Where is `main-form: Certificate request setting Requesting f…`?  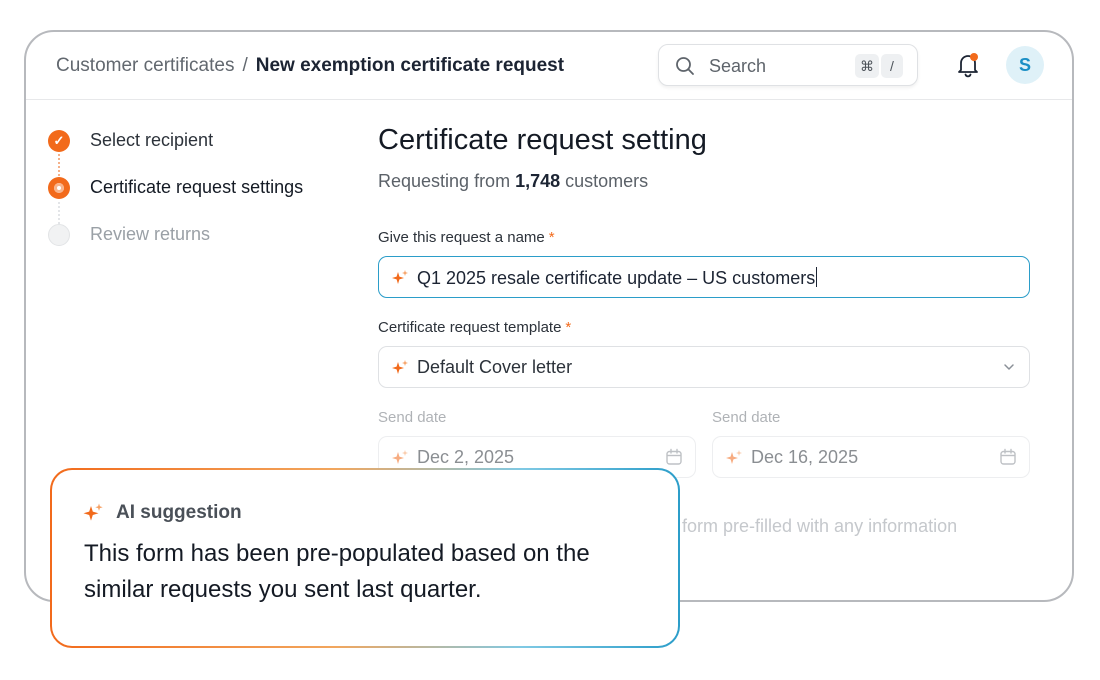
main-form: Certificate request setting Requesting f… is located at coordinates (705, 158).